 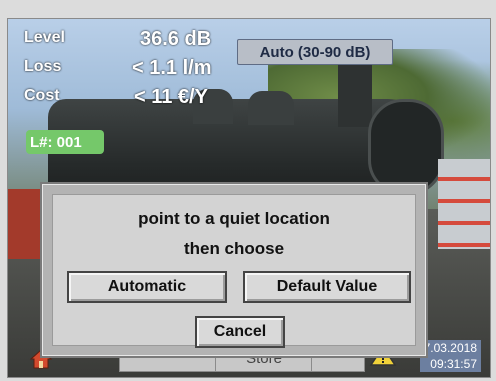 I want to click on background-railcar, so click(x=464, y=204).